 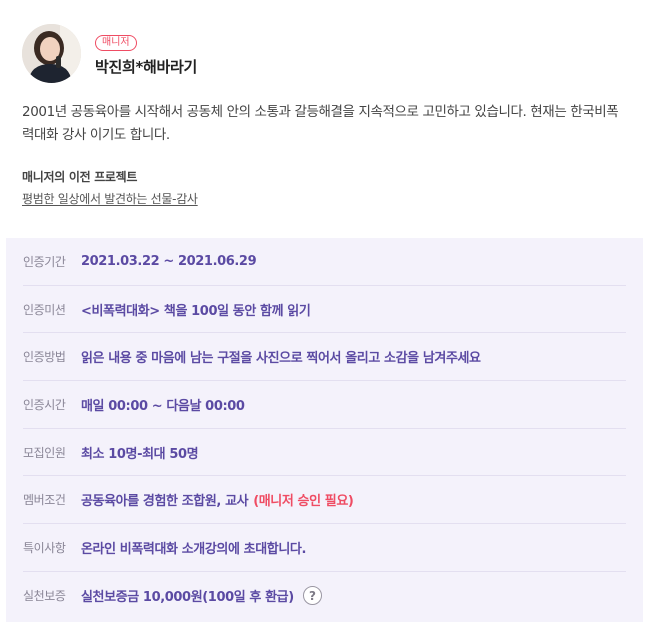 I want to click on approval-required-note: (매니저 승인 필요), so click(x=303, y=502).